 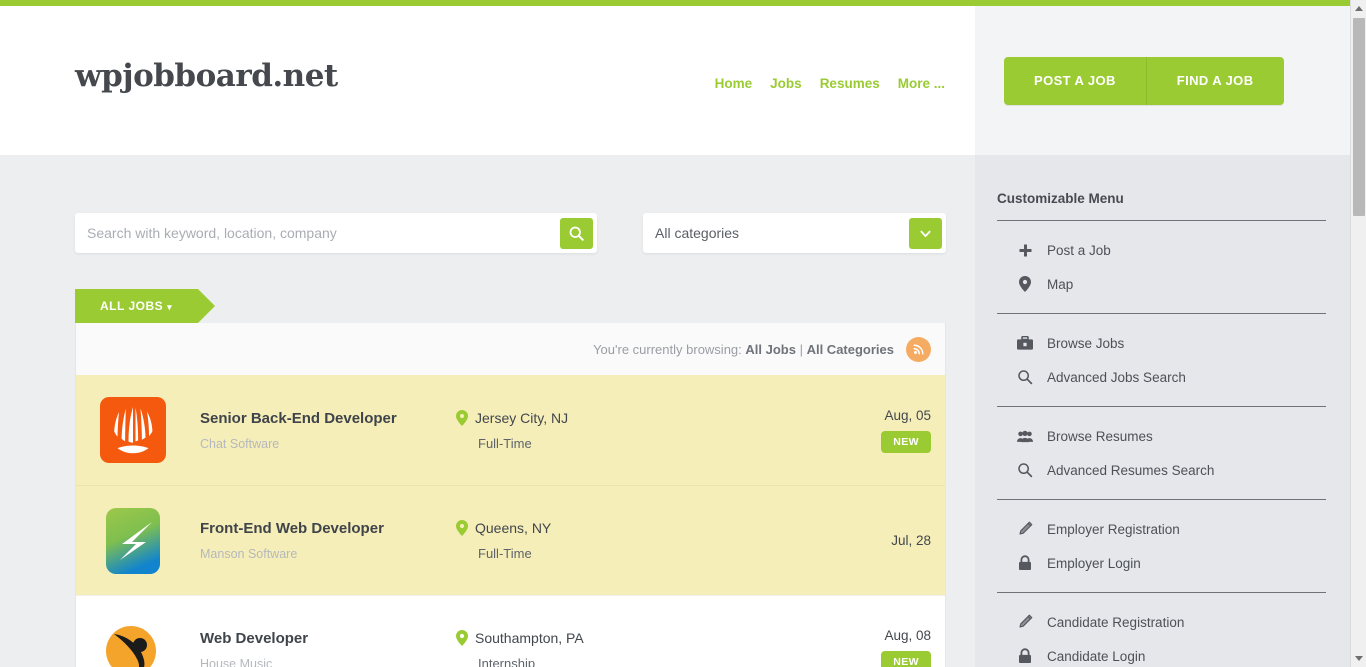 I want to click on sidebar-item-label: Browse Jobs, so click(x=1086, y=343).